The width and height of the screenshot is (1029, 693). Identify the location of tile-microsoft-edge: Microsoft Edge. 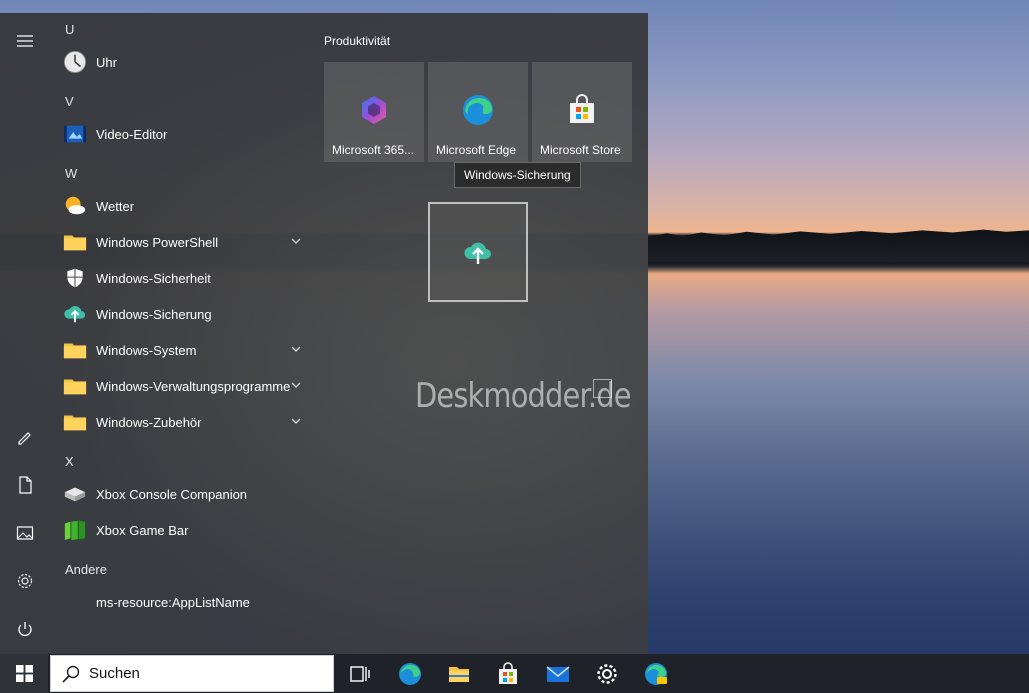
(478, 112).